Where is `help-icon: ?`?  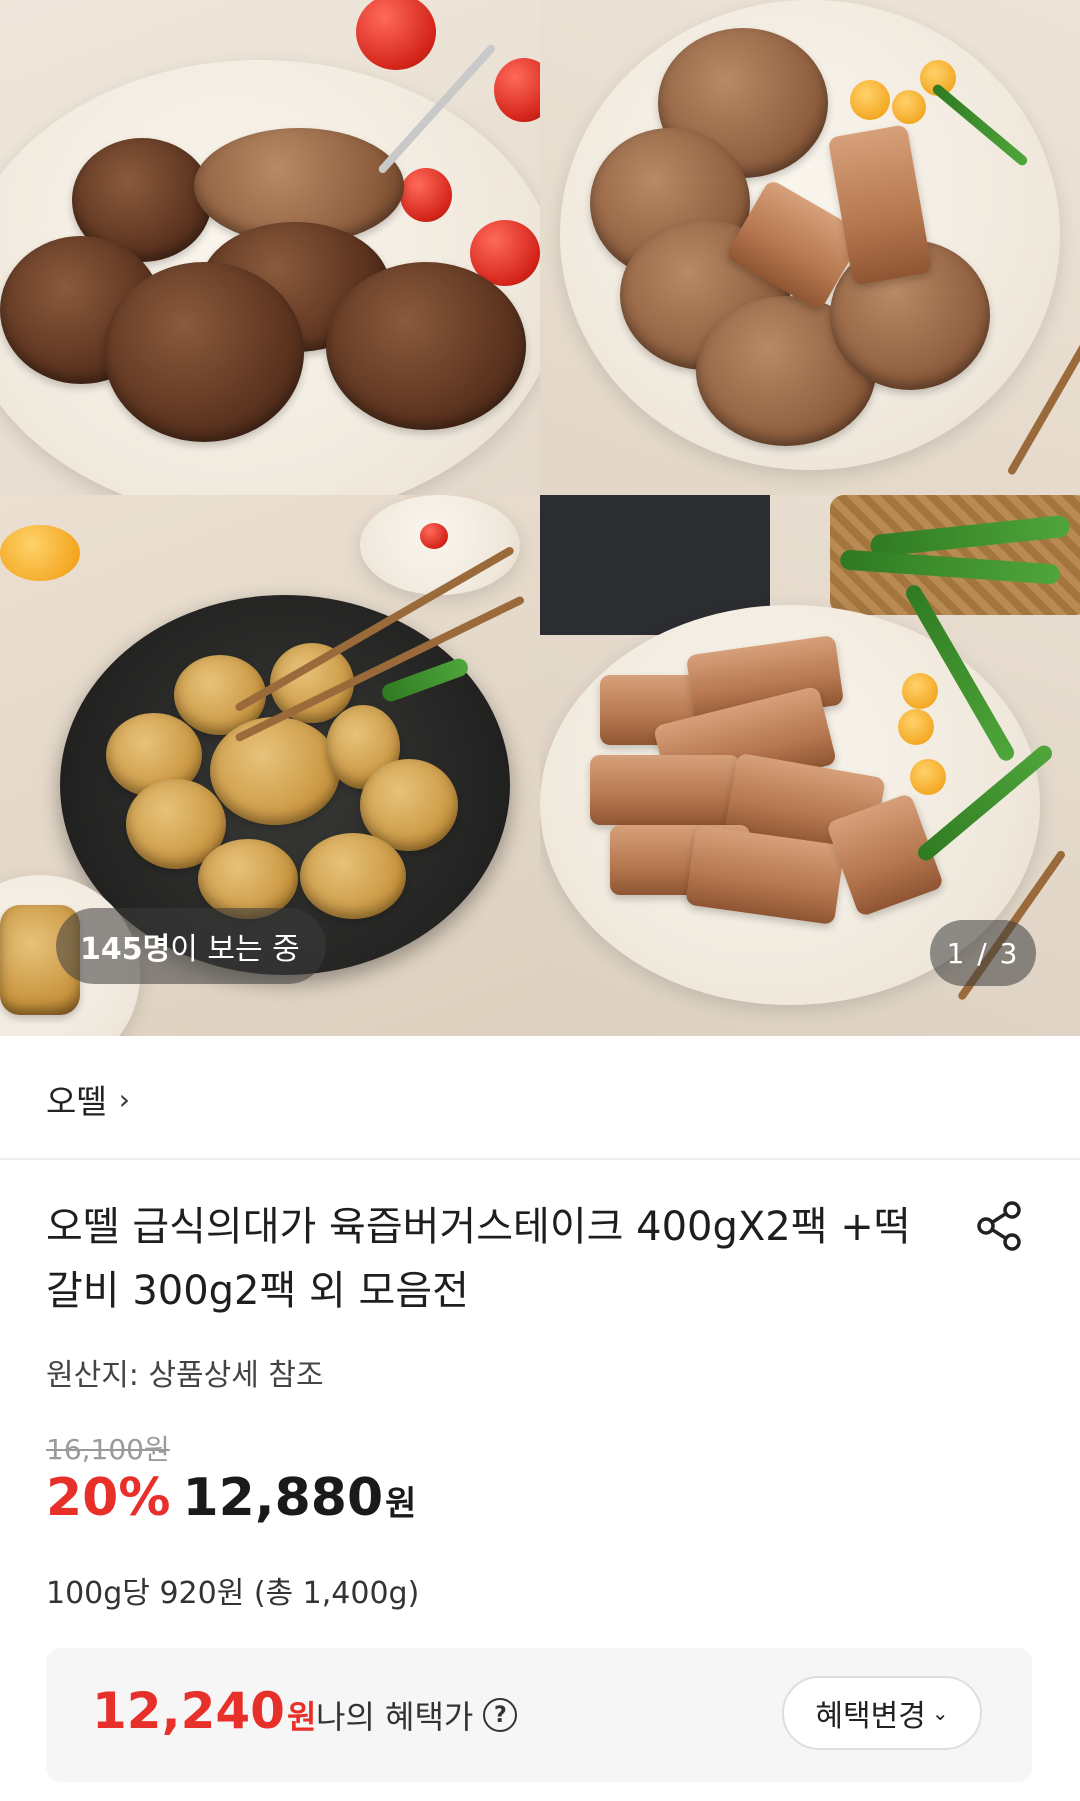 help-icon: ? is located at coordinates (500, 1715).